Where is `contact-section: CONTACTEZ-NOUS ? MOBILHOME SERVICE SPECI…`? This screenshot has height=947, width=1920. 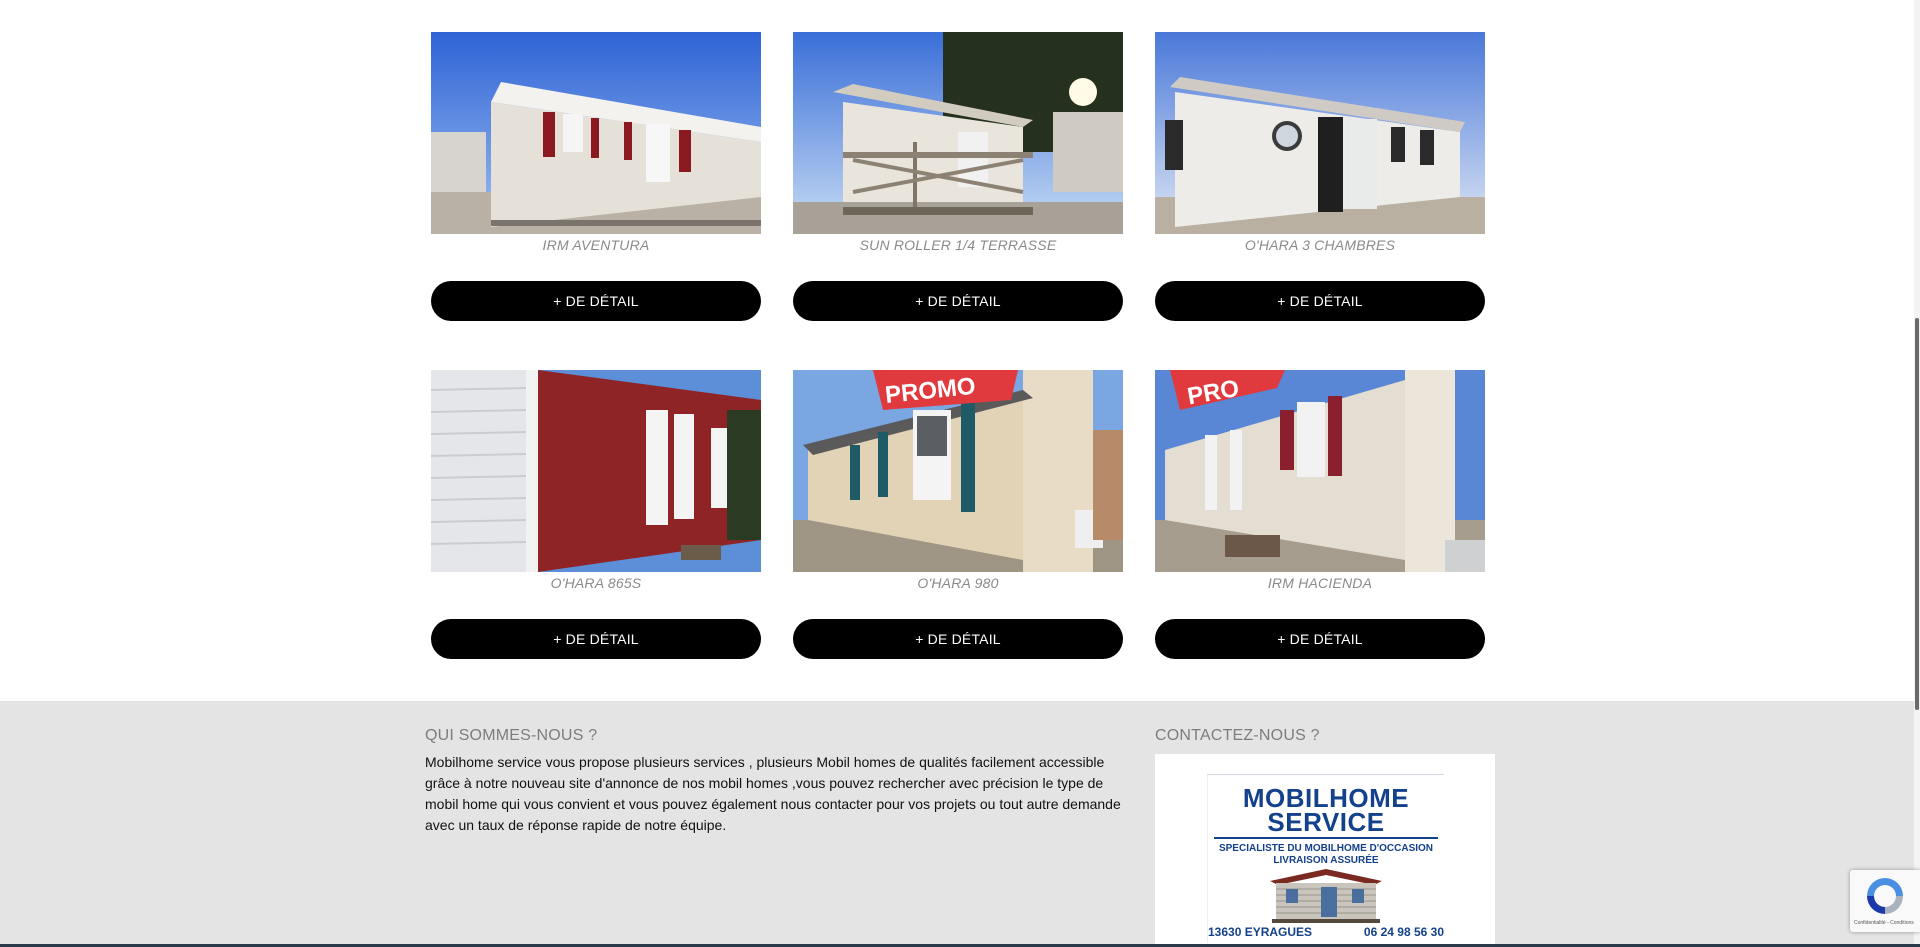
contact-section: CONTACTEZ-NOUS ? MOBILHOME SERVICE SPECI… is located at coordinates (1325, 837).